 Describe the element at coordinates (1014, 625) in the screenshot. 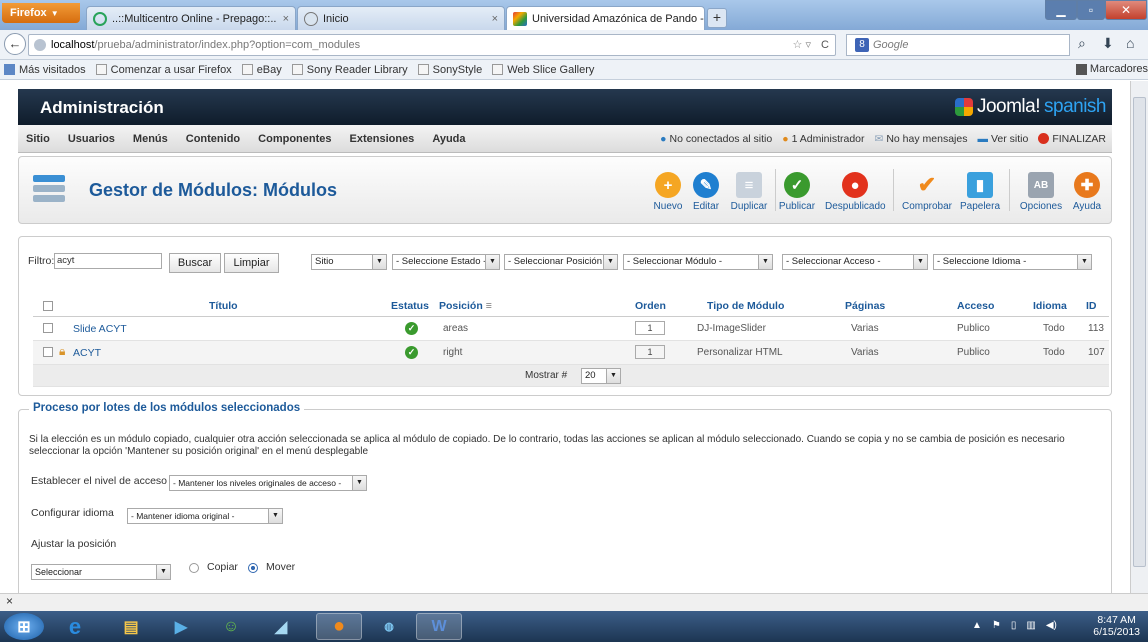

I see `battery-icon: ▯` at that location.